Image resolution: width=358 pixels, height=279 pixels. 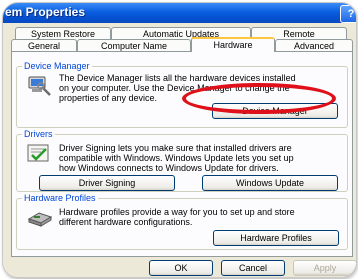 I want to click on drivers-title: Drivers, so click(x=38, y=134).